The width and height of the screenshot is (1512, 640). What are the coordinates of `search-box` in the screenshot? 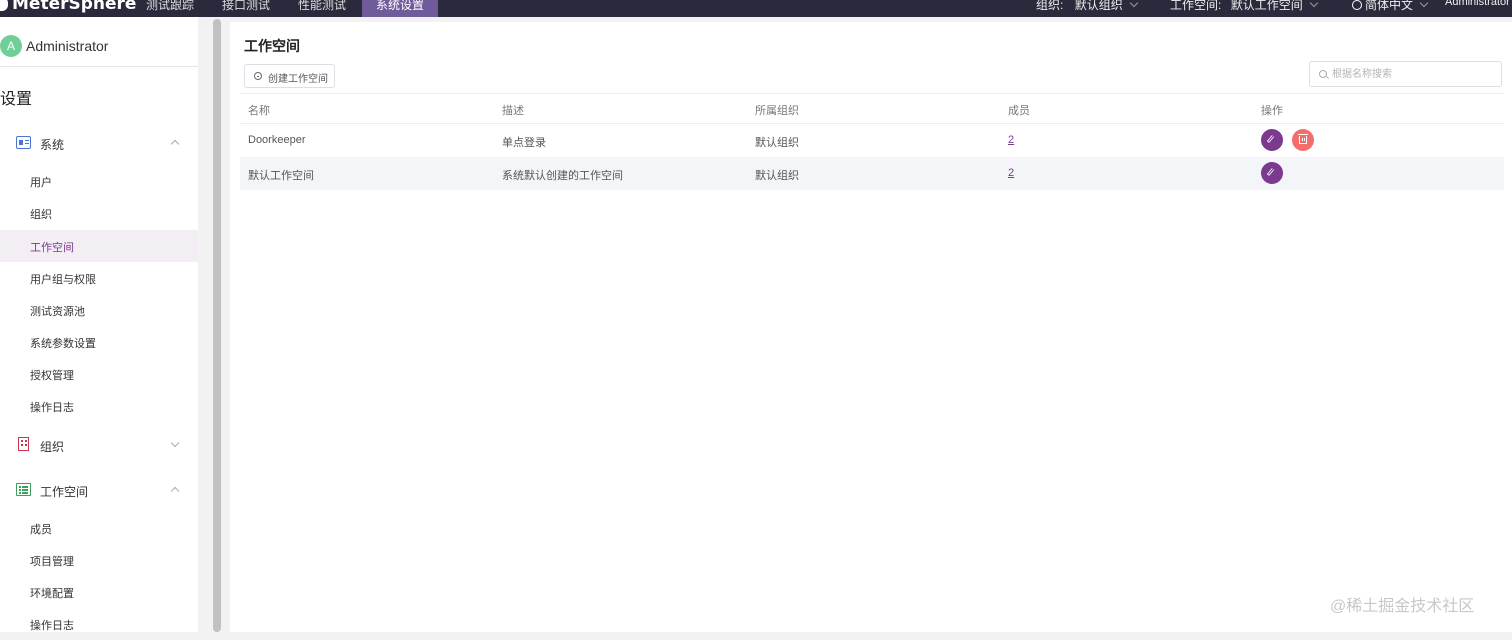 It's located at (1405, 74).